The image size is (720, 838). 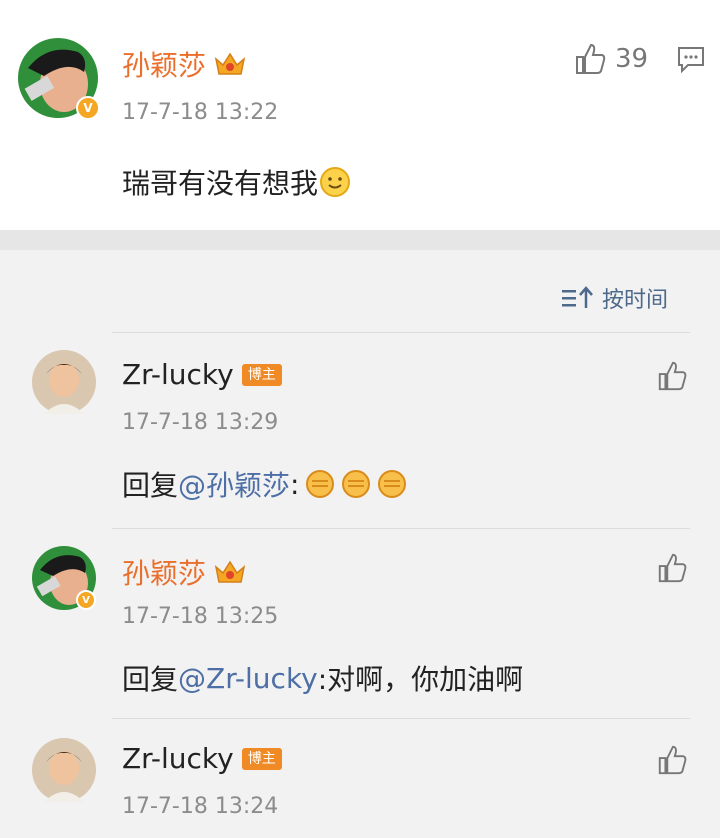 I want to click on comment-body: :对啊，你加油啊, so click(x=420, y=679).